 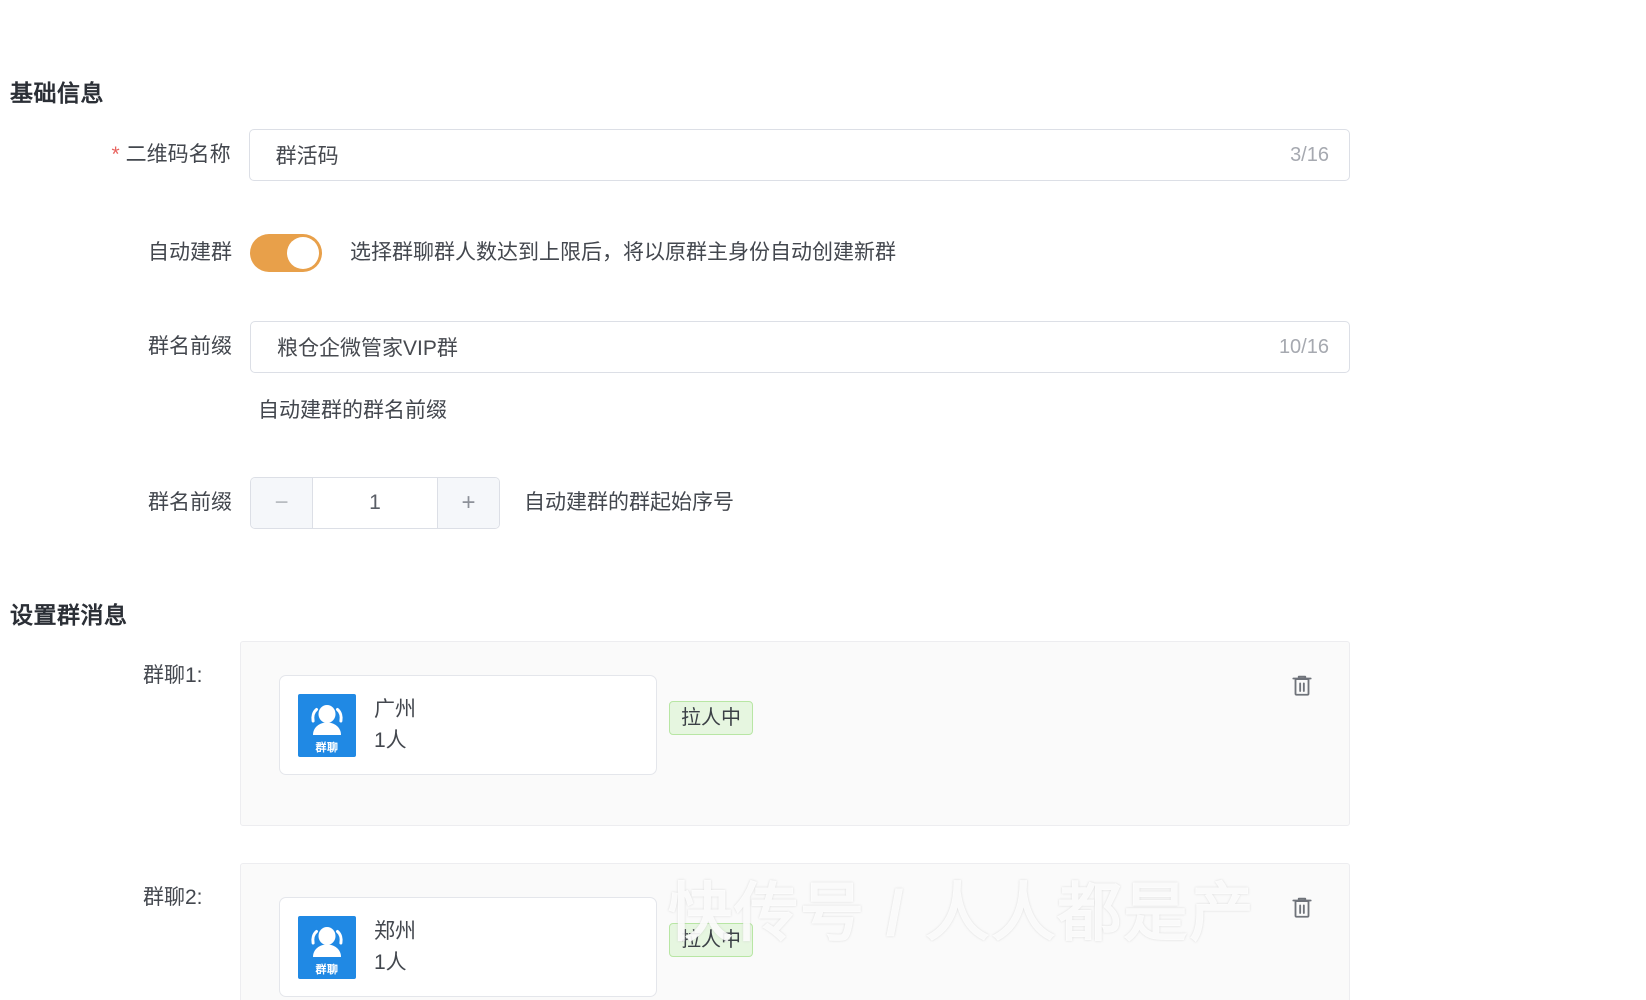 I want to click on status-badge-1: 拉人中, so click(x=711, y=718).